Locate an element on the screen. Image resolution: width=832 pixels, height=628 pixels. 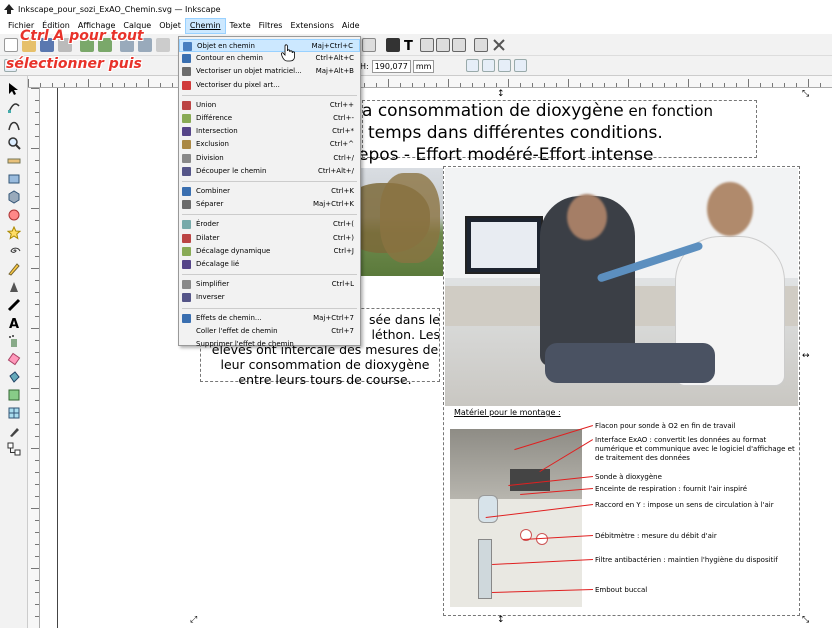
menu-item-shortcut: Ctrl+/ is located at coordinates (343, 157).